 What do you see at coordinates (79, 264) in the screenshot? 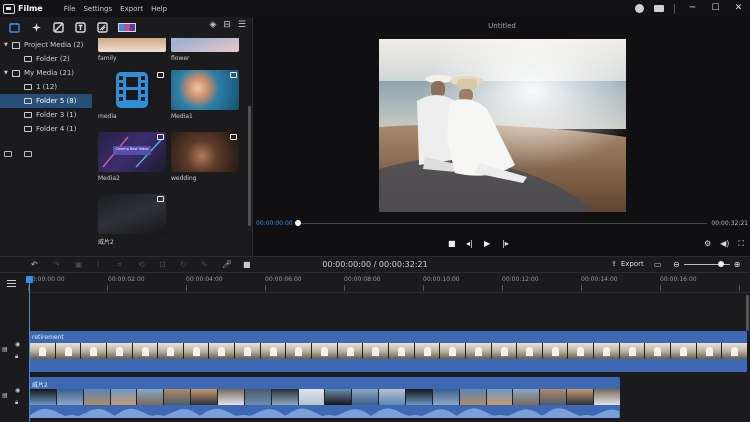
I see `delete-icon: ▣` at bounding box center [79, 264].